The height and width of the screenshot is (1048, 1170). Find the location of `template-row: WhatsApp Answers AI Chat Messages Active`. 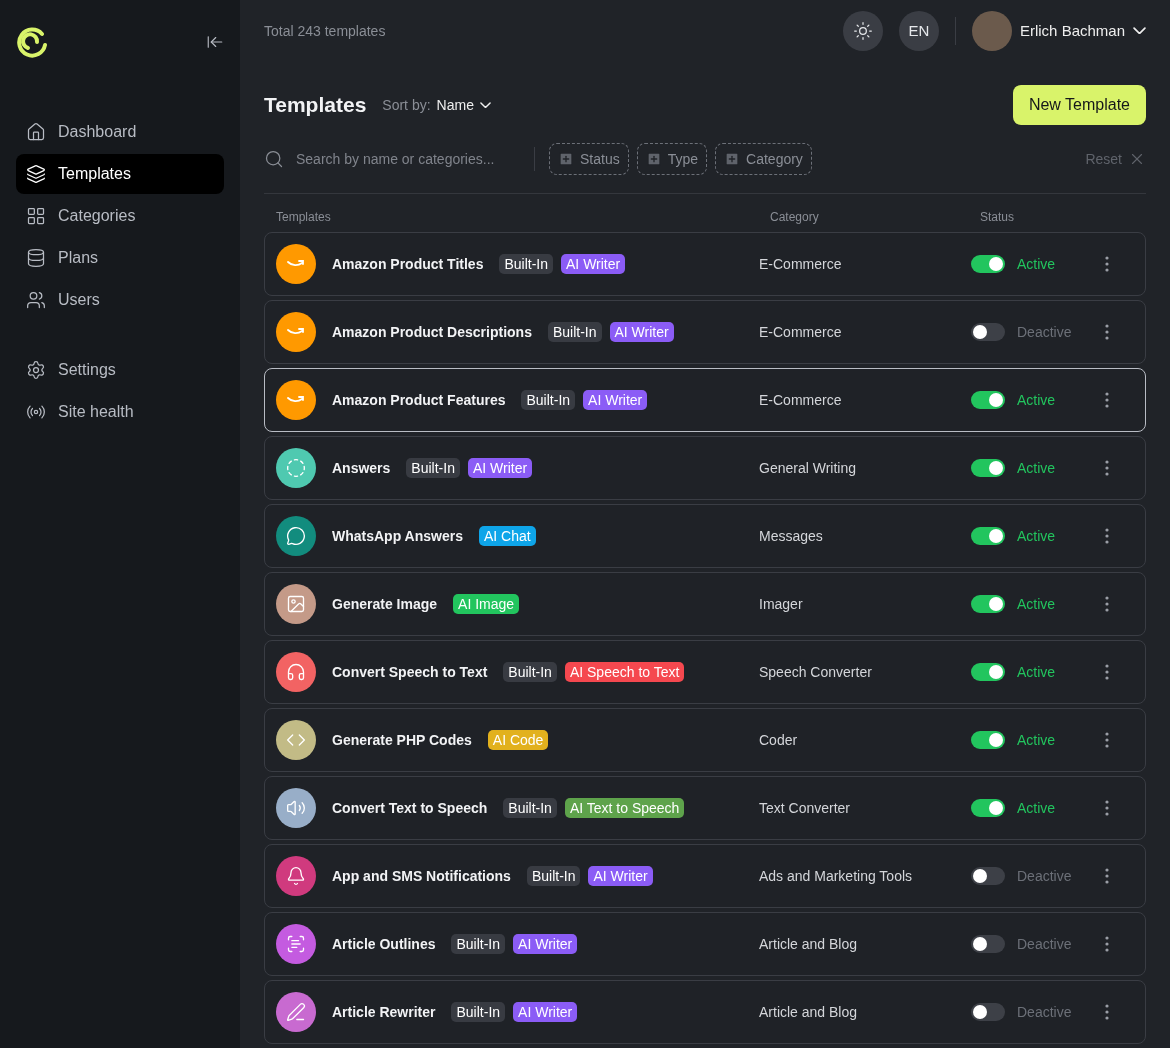

template-row: WhatsApp Answers AI Chat Messages Active is located at coordinates (705, 536).